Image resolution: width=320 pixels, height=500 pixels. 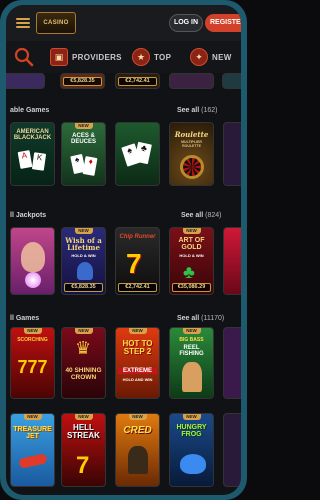 What do you see at coordinates (186, 23) in the screenshot?
I see `login-button: LOG IN` at bounding box center [186, 23].